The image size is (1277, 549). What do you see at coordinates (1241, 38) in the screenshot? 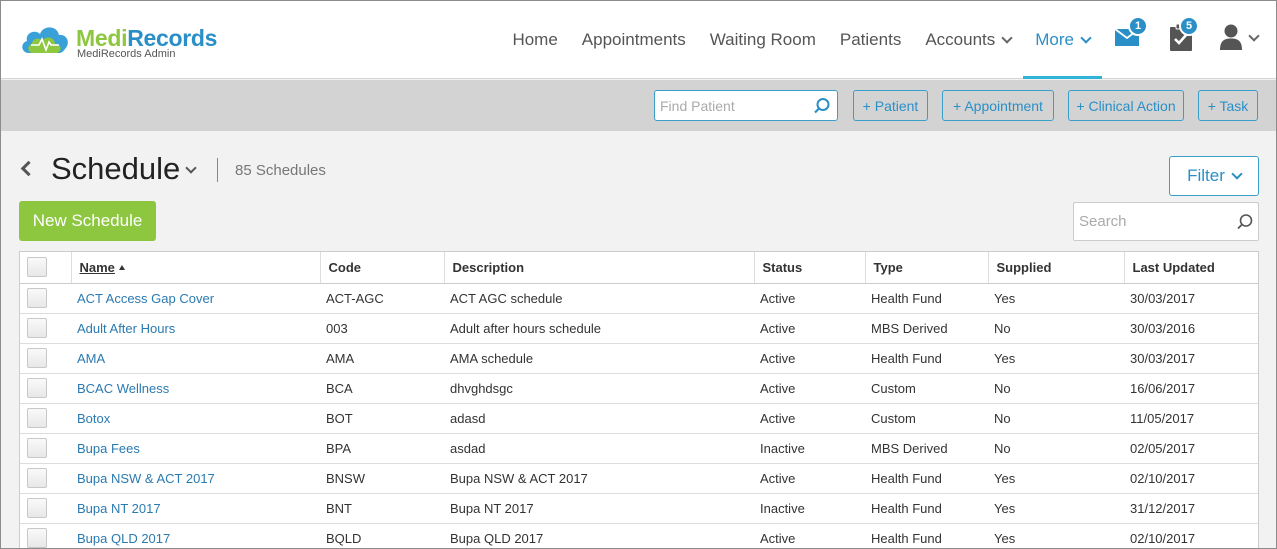
I see `user-menu-button` at bounding box center [1241, 38].